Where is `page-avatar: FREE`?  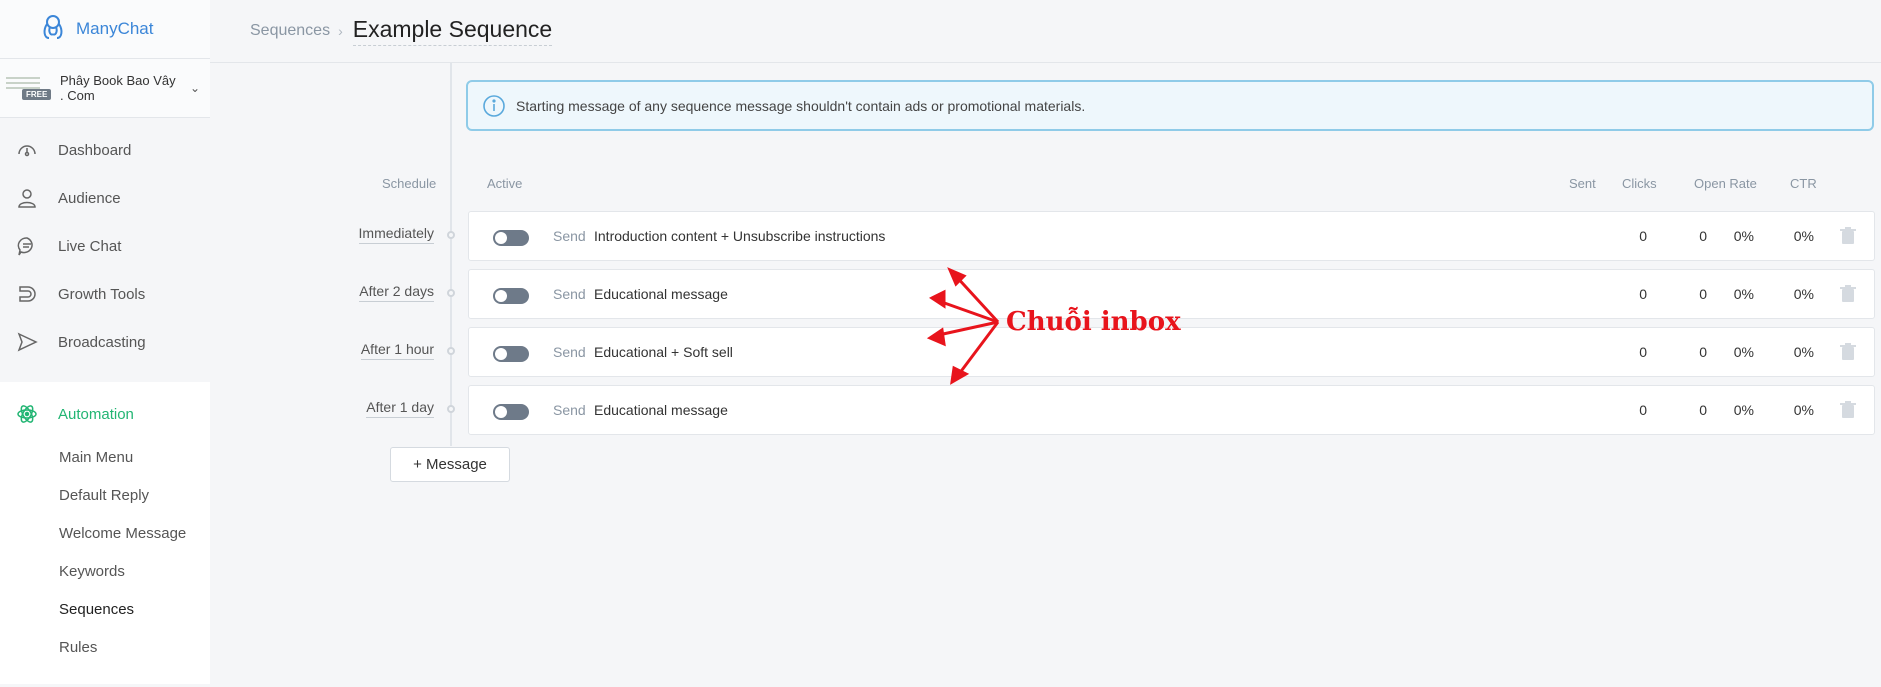 page-avatar: FREE is located at coordinates (29, 88).